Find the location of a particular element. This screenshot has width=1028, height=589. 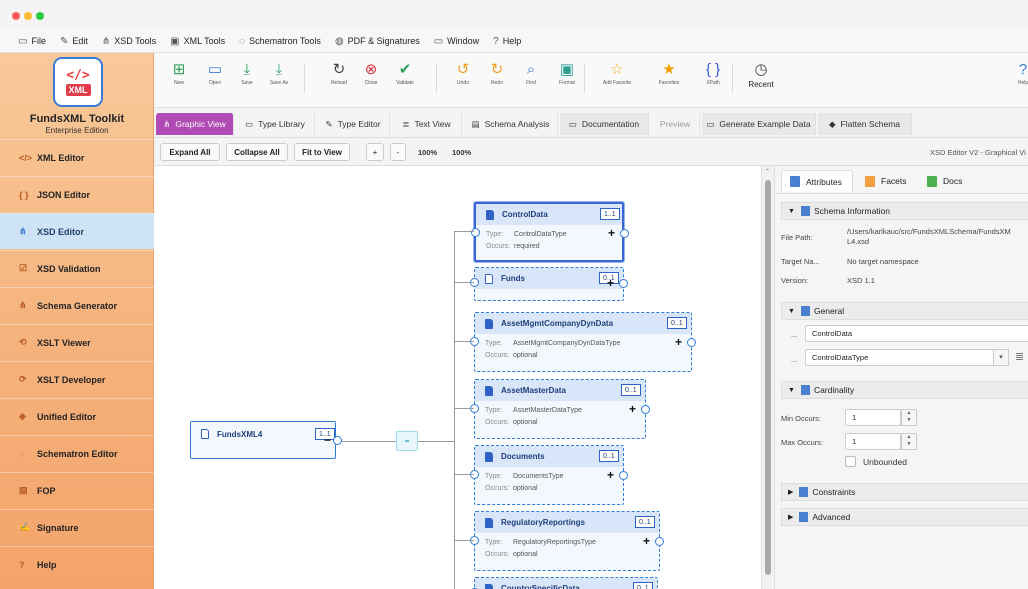

min-occurs-stepper: ▲ ▼ is located at coordinates (909, 417).